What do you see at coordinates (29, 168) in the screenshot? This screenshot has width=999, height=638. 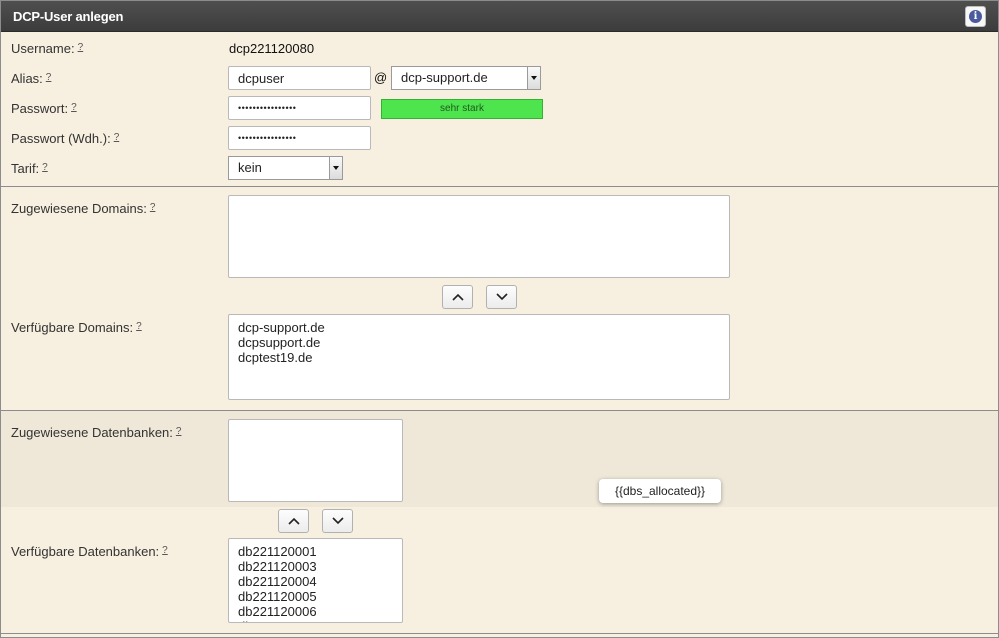 I see `tariff-label: Tarif:?` at bounding box center [29, 168].